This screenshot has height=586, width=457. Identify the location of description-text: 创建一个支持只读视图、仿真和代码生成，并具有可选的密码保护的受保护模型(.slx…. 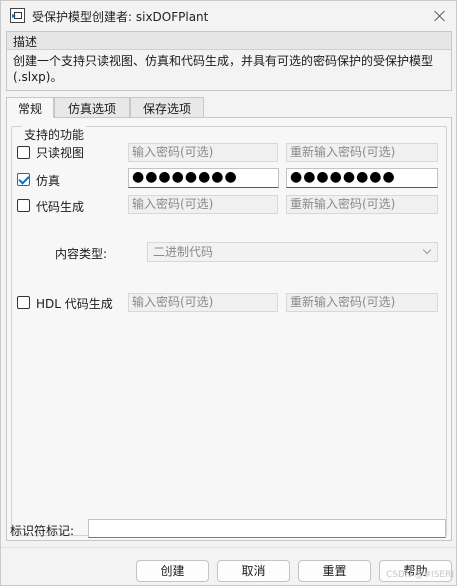
(223, 69).